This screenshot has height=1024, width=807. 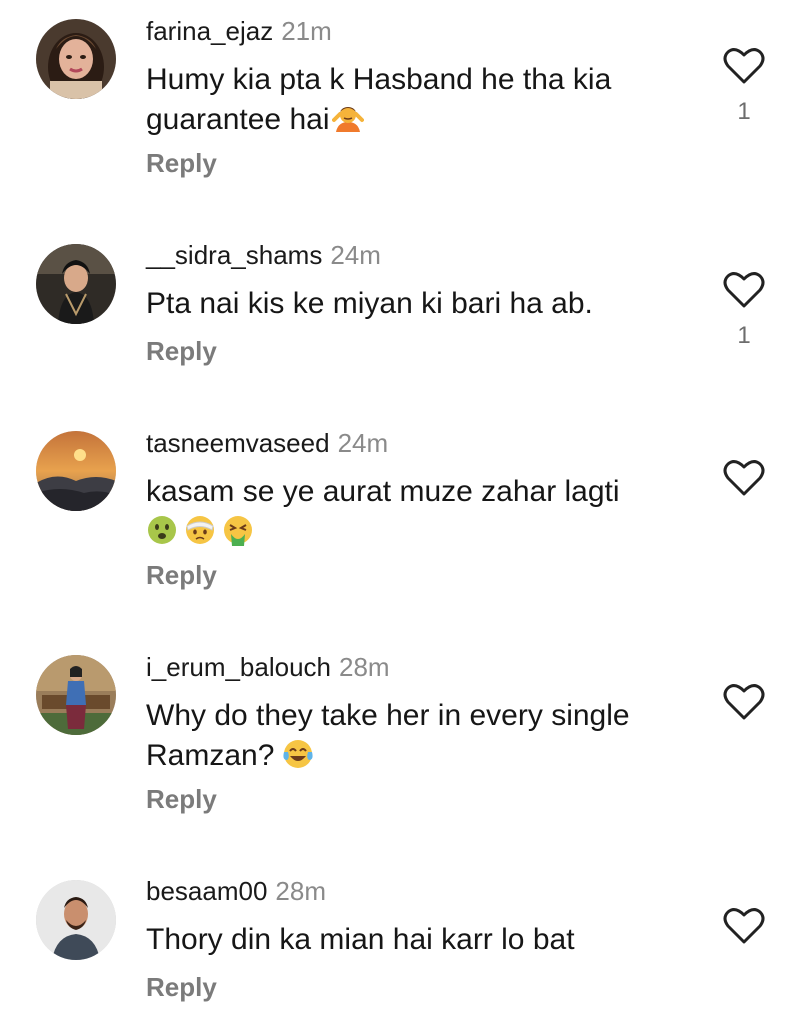 What do you see at coordinates (238, 443) in the screenshot?
I see `username: tasneemvaseed` at bounding box center [238, 443].